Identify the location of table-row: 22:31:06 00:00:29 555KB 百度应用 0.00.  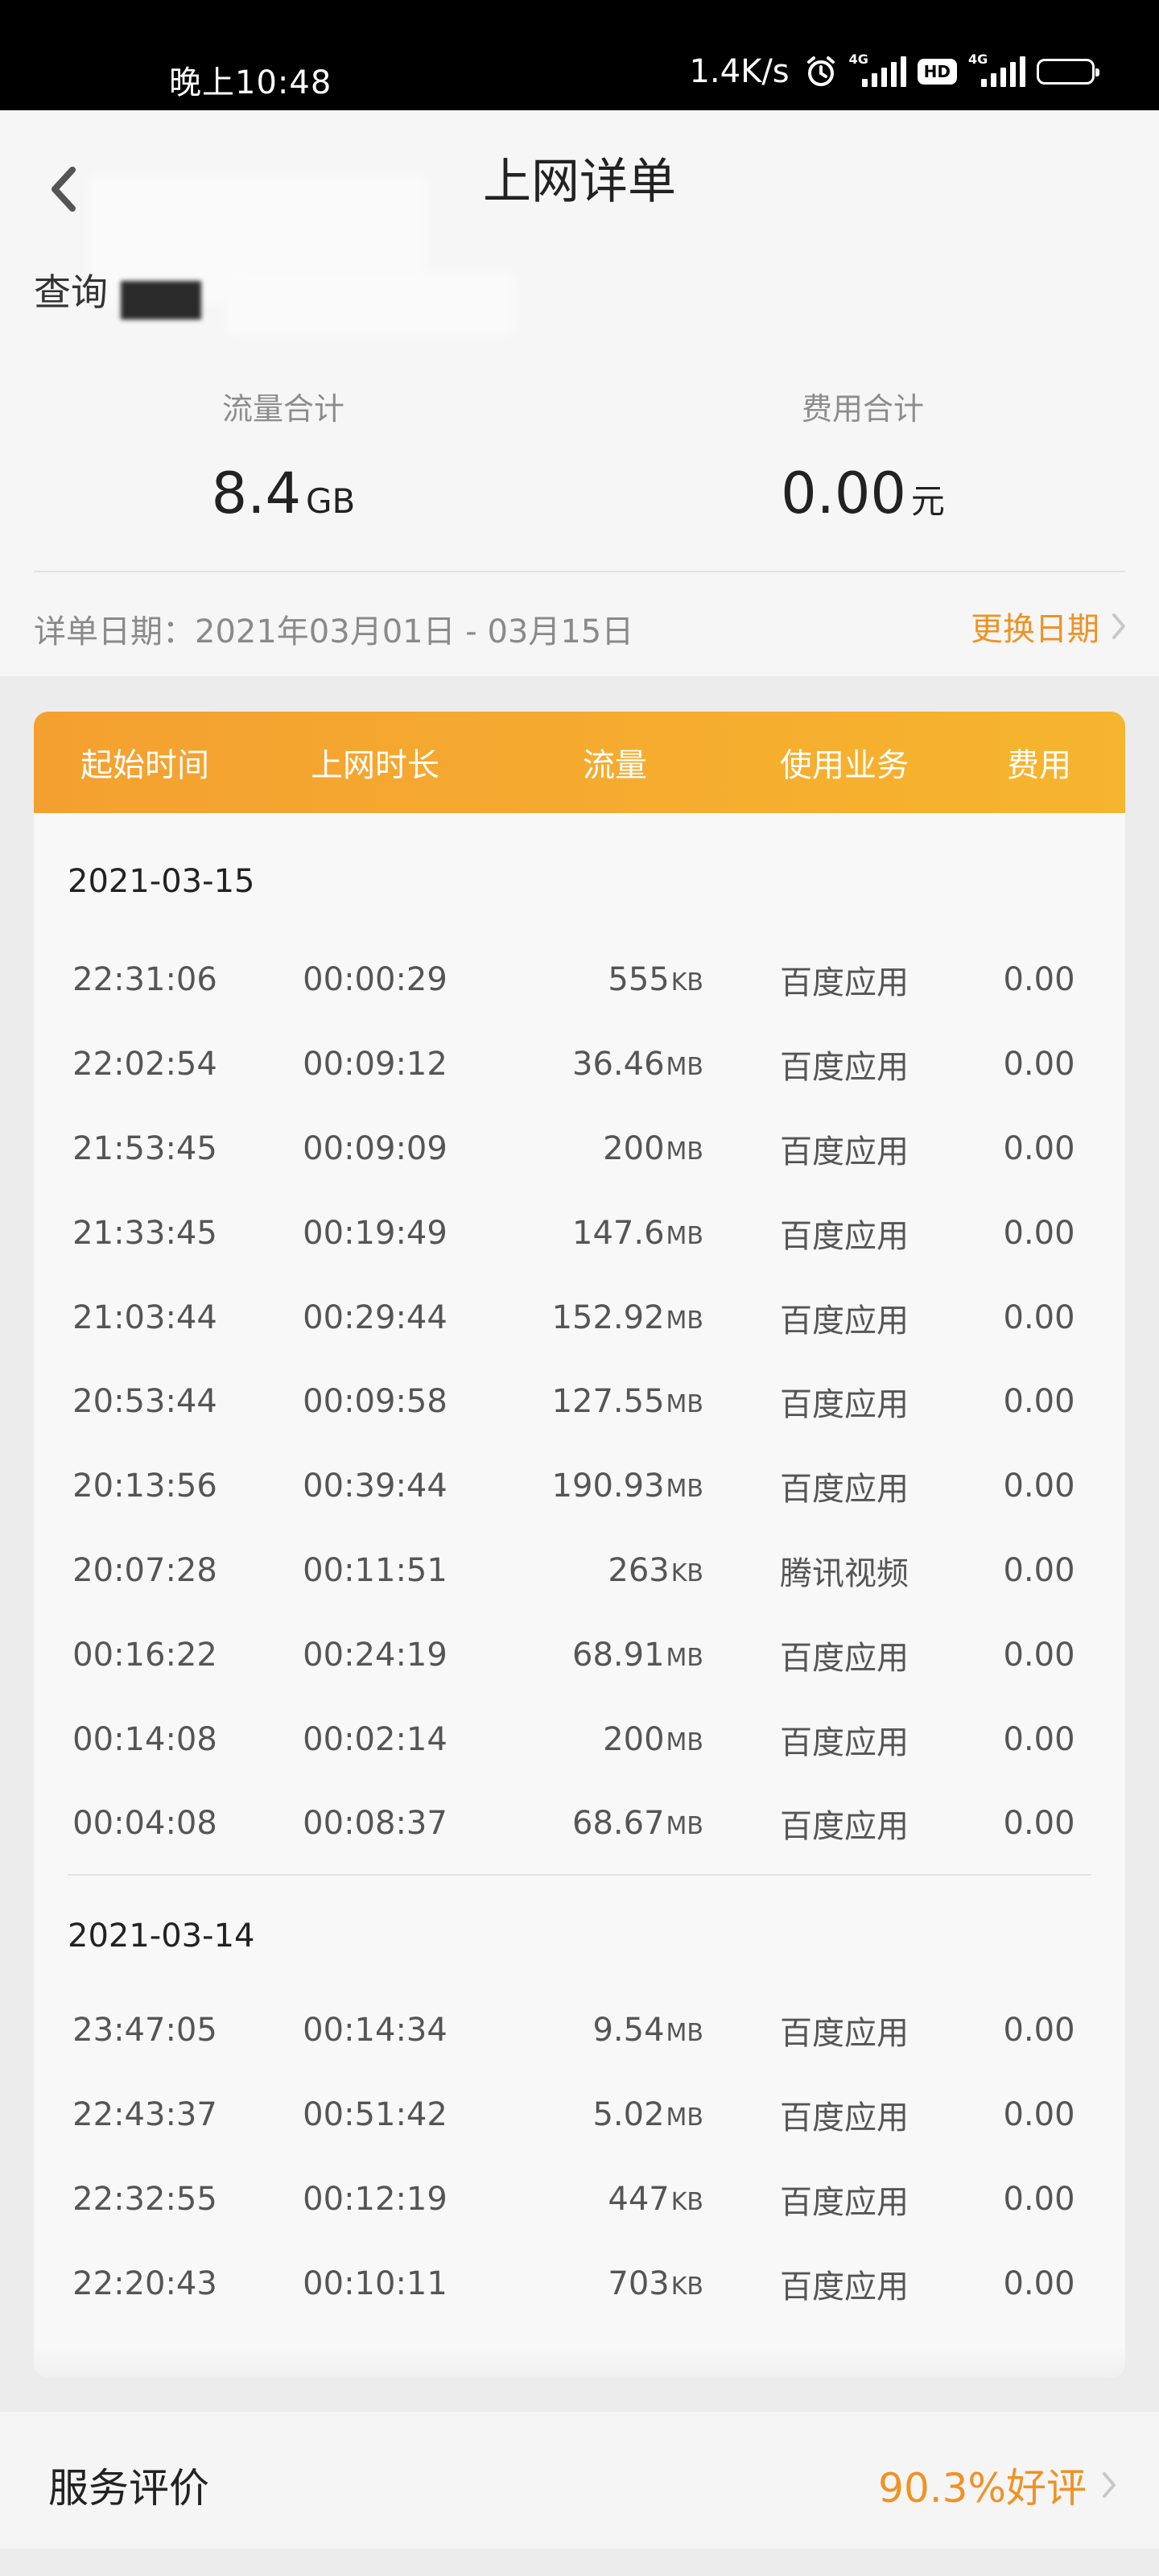
(579, 980).